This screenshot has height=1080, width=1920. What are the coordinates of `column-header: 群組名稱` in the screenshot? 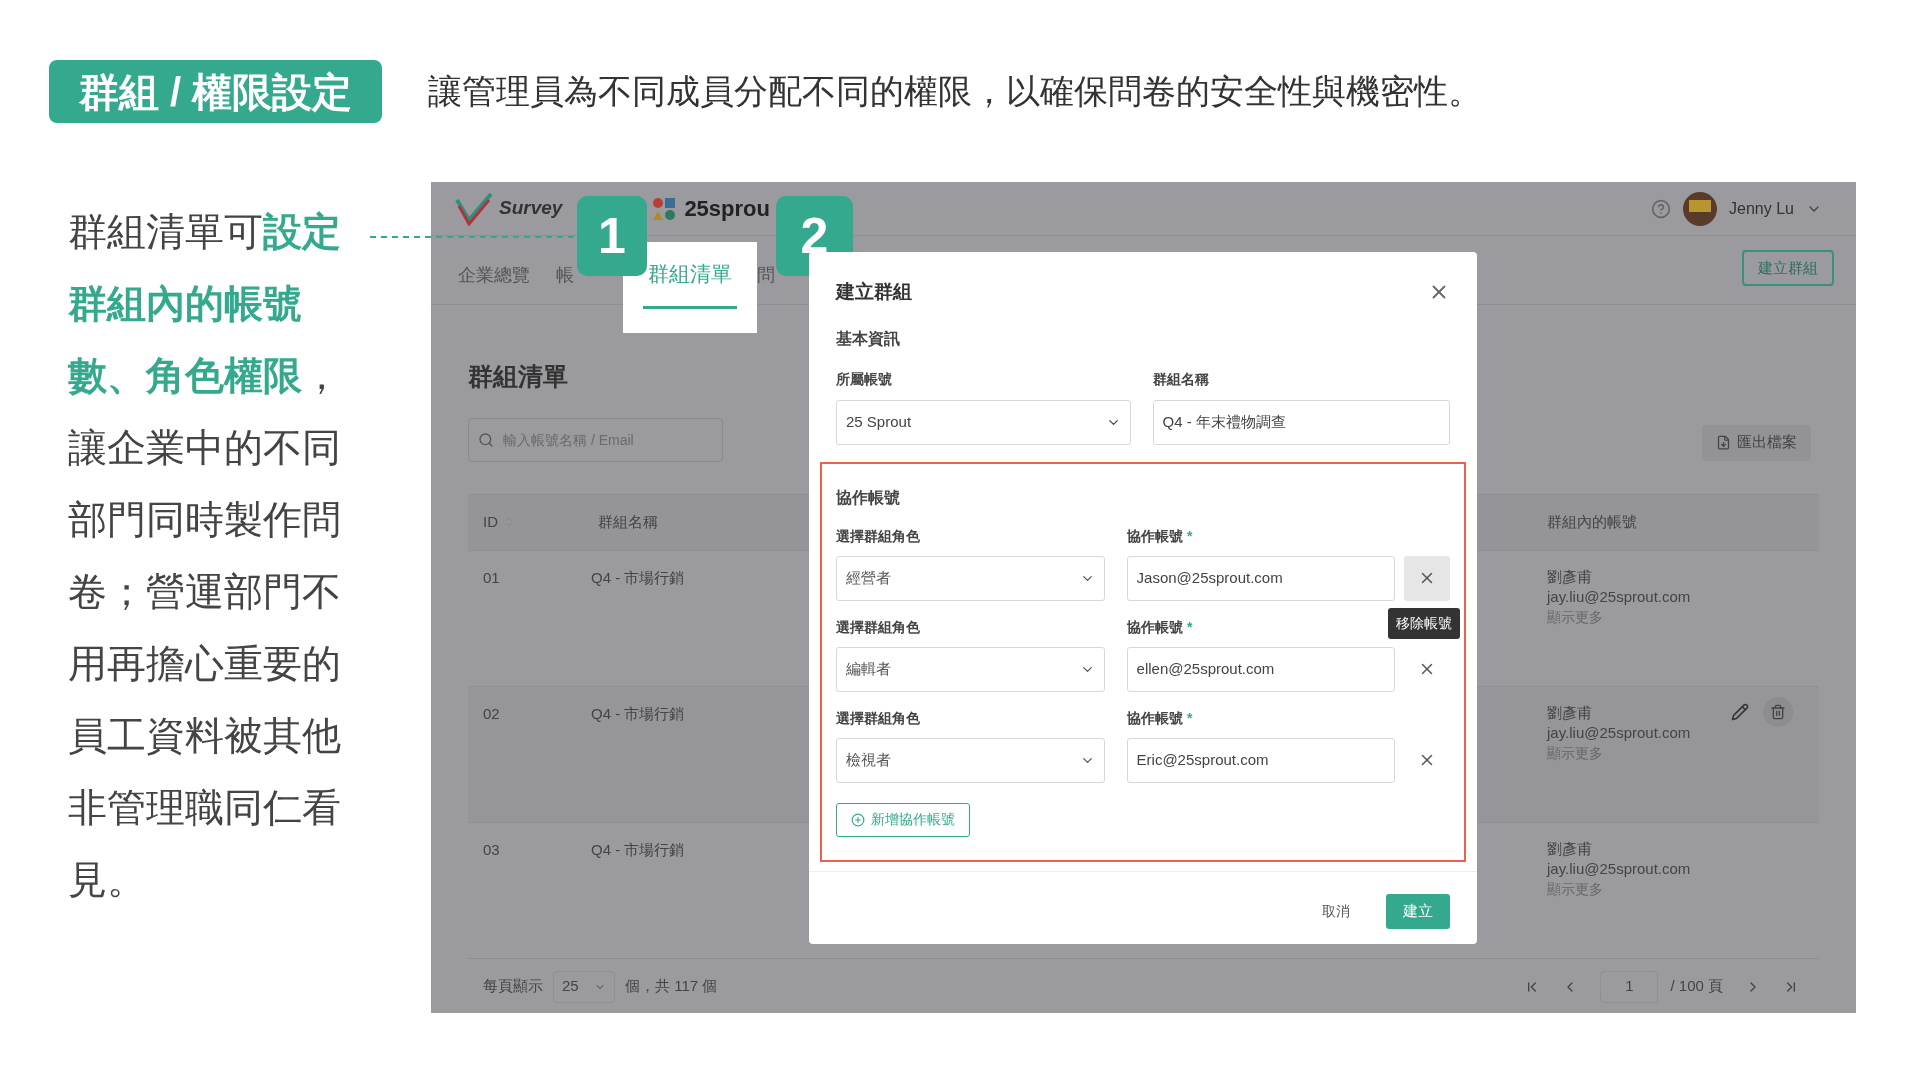 It's located at (628, 521).